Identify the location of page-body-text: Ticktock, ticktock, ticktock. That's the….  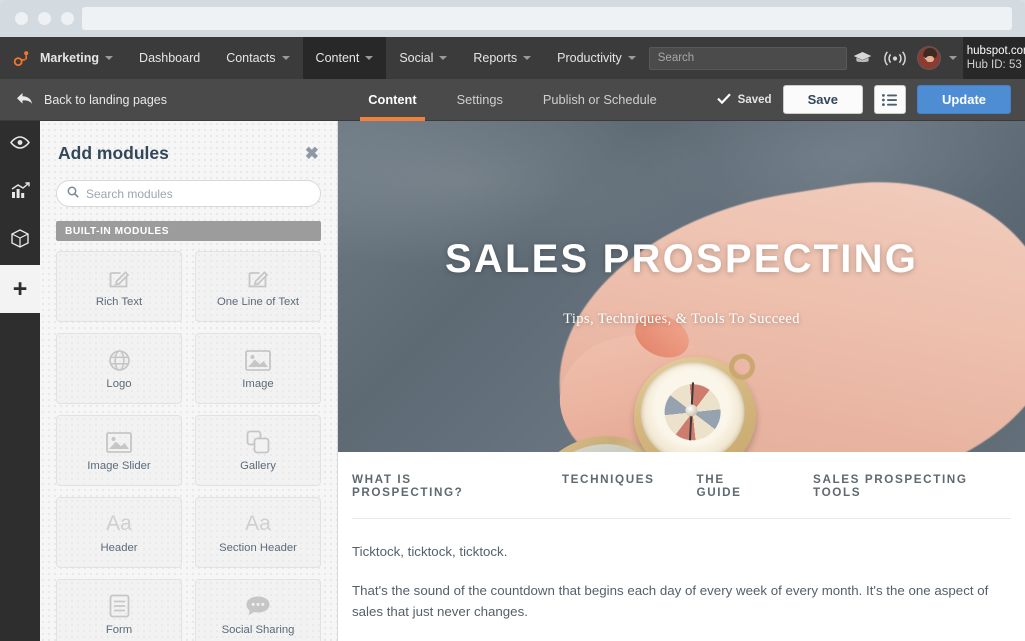
(681, 580).